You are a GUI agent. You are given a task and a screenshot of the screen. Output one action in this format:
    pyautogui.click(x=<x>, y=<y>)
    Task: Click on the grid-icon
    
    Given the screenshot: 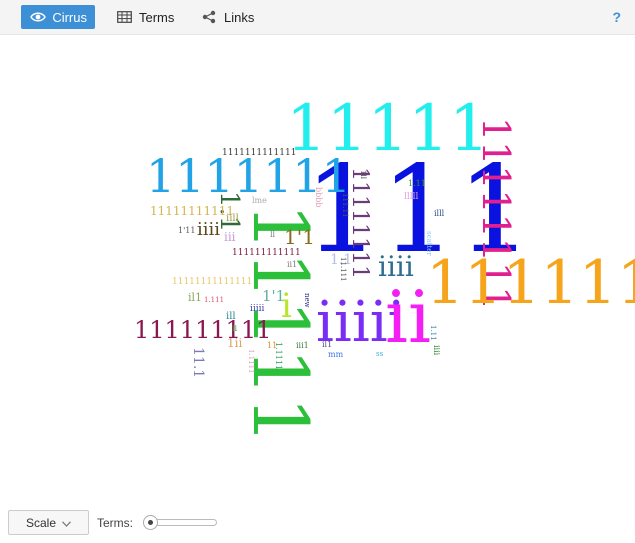 What is the action you would take?
    pyautogui.click(x=124, y=17)
    